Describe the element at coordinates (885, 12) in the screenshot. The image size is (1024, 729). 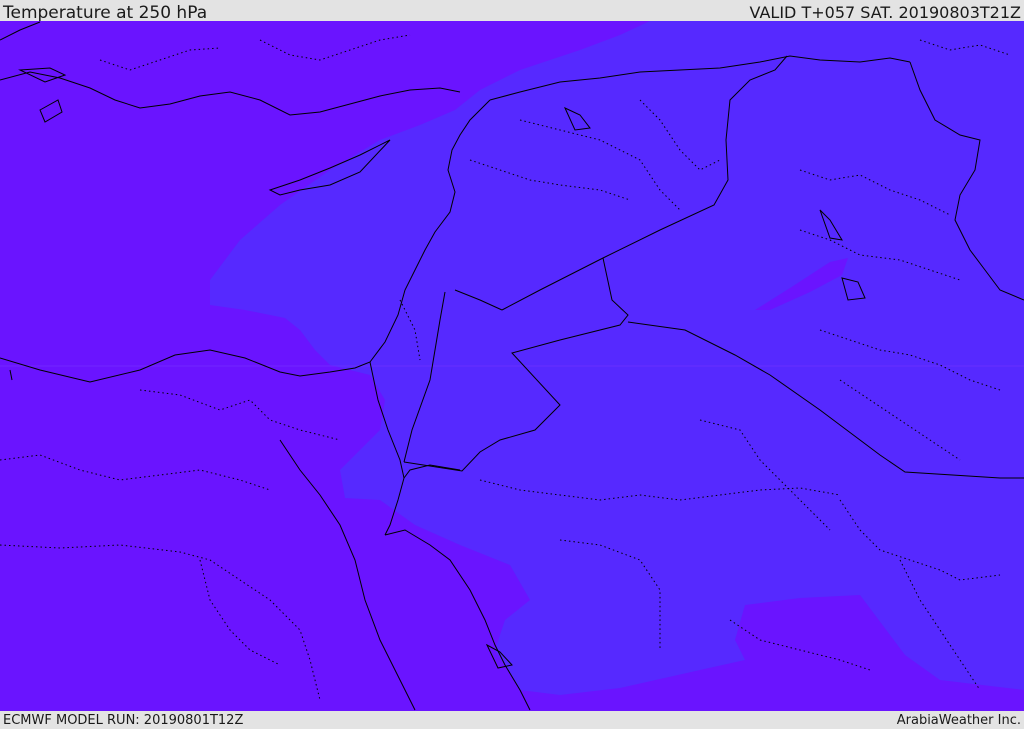
I see `valid-time: VALID T+057 SAT. 20190803T21Z` at that location.